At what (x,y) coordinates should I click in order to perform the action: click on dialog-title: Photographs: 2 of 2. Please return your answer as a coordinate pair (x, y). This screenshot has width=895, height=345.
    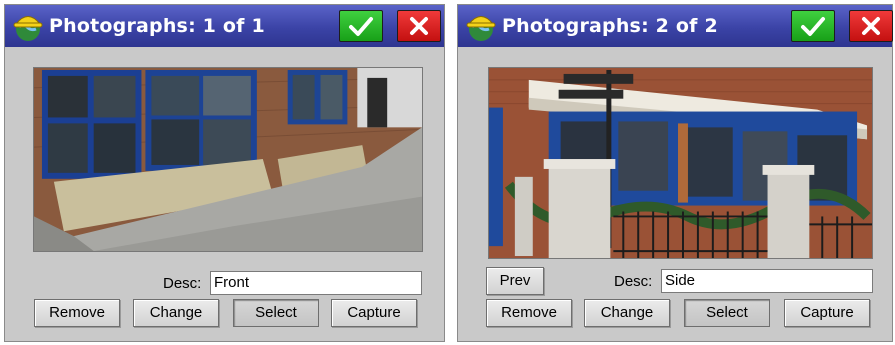
    Looking at the image, I should click on (610, 26).